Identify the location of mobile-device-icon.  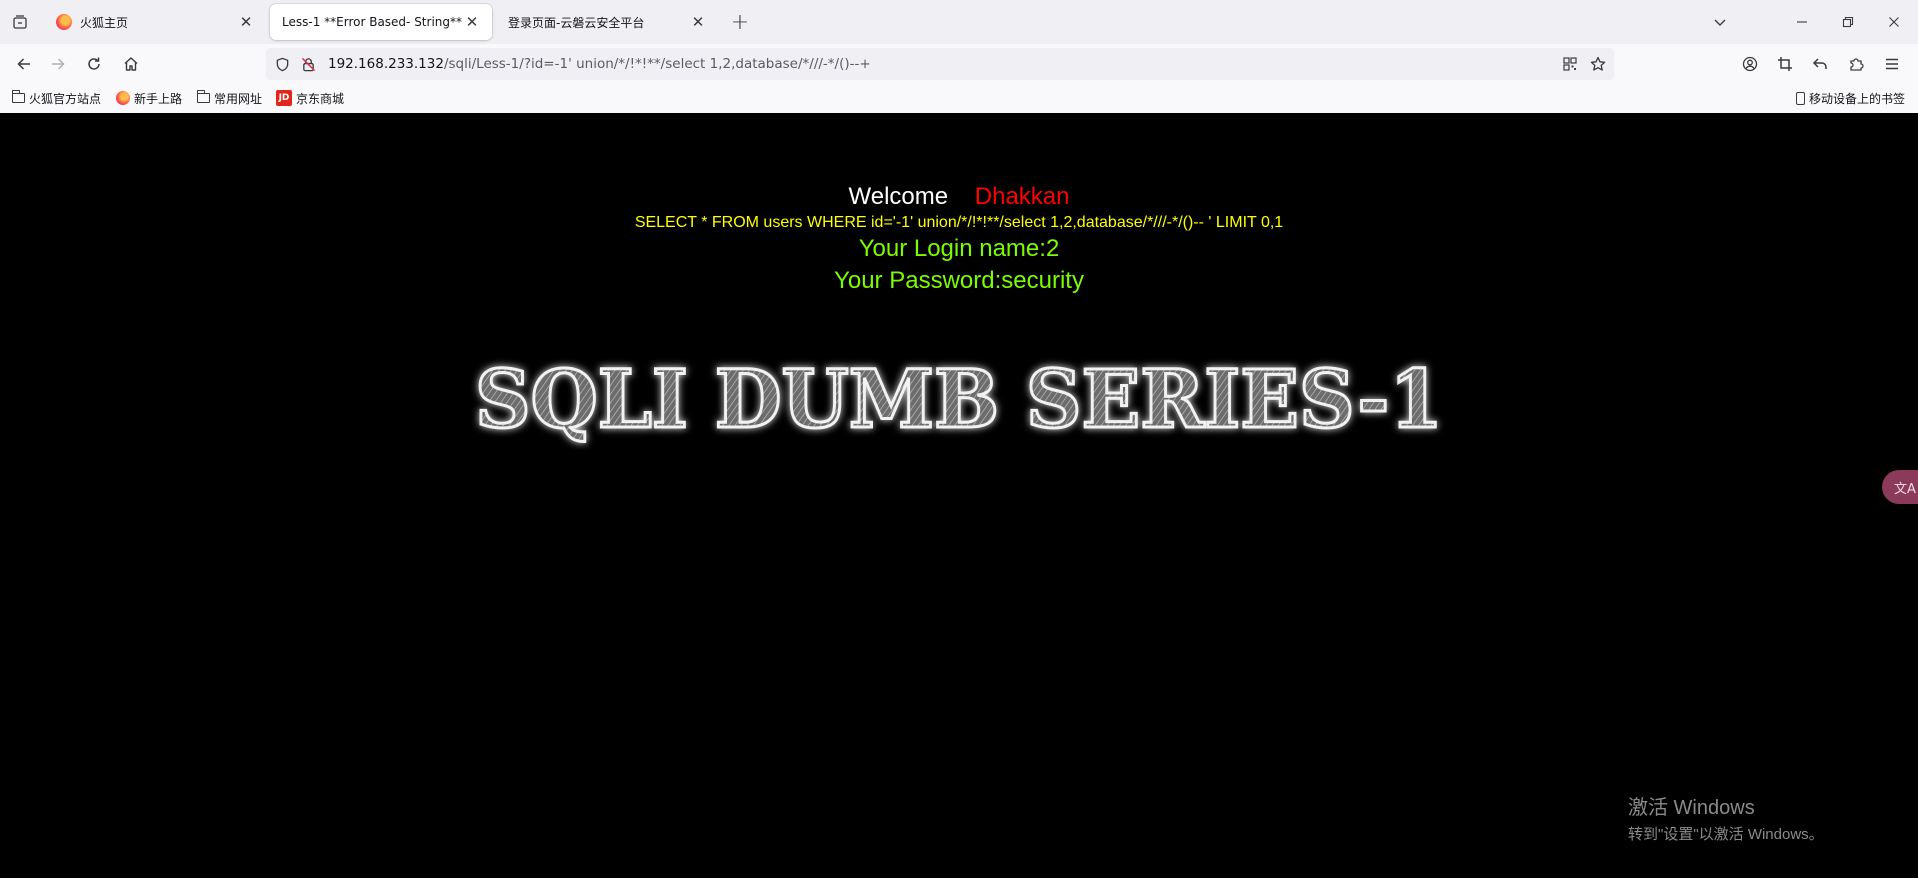
(1800, 98).